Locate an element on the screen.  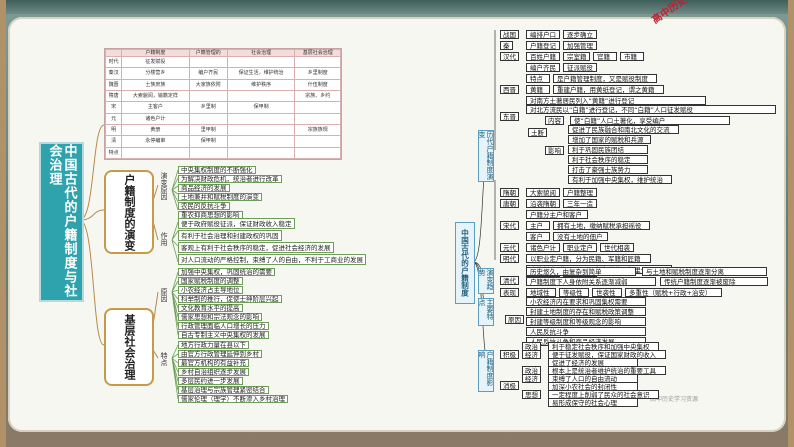
table-cell: 时代 is located at coordinates (113, 62).